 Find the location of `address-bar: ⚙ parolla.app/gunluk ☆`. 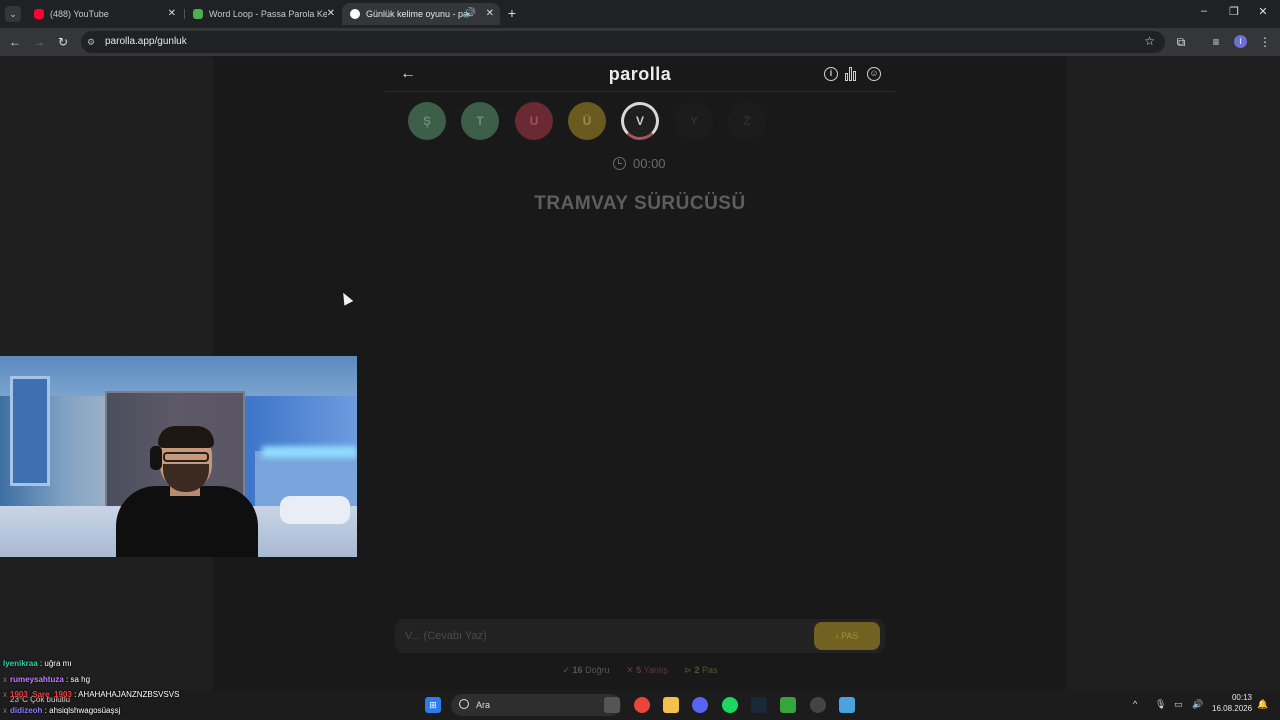

address-bar: ⚙ parolla.app/gunluk ☆ is located at coordinates (623, 42).